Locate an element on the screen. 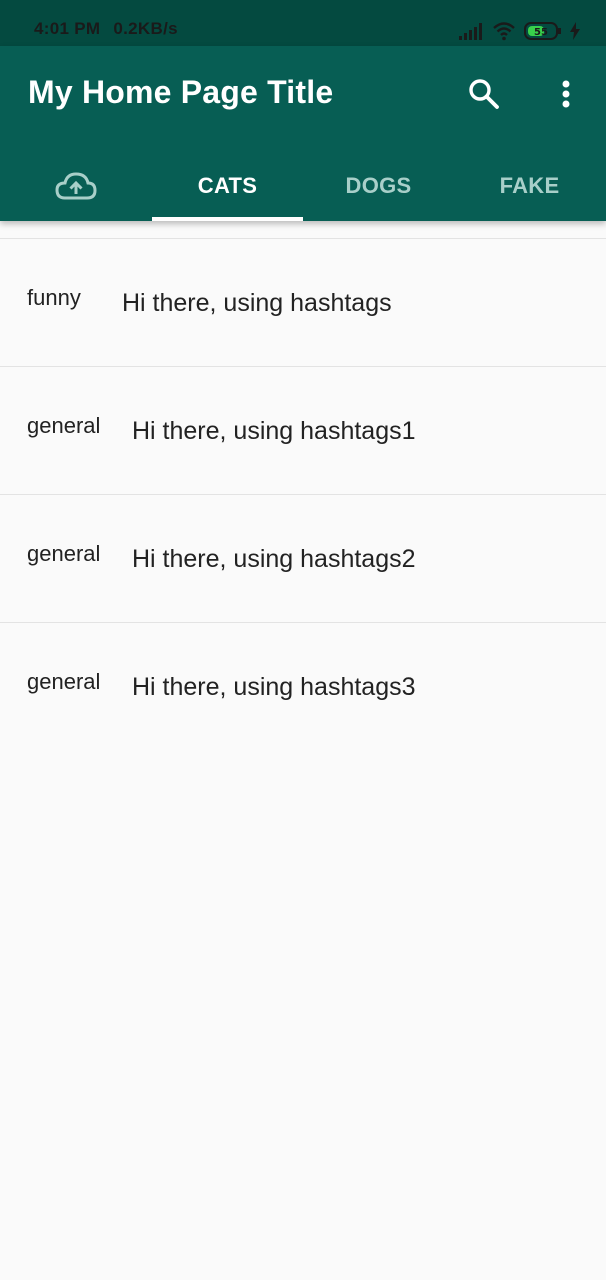  list-item-text: Hi there, using hashtags1 is located at coordinates (274, 431).